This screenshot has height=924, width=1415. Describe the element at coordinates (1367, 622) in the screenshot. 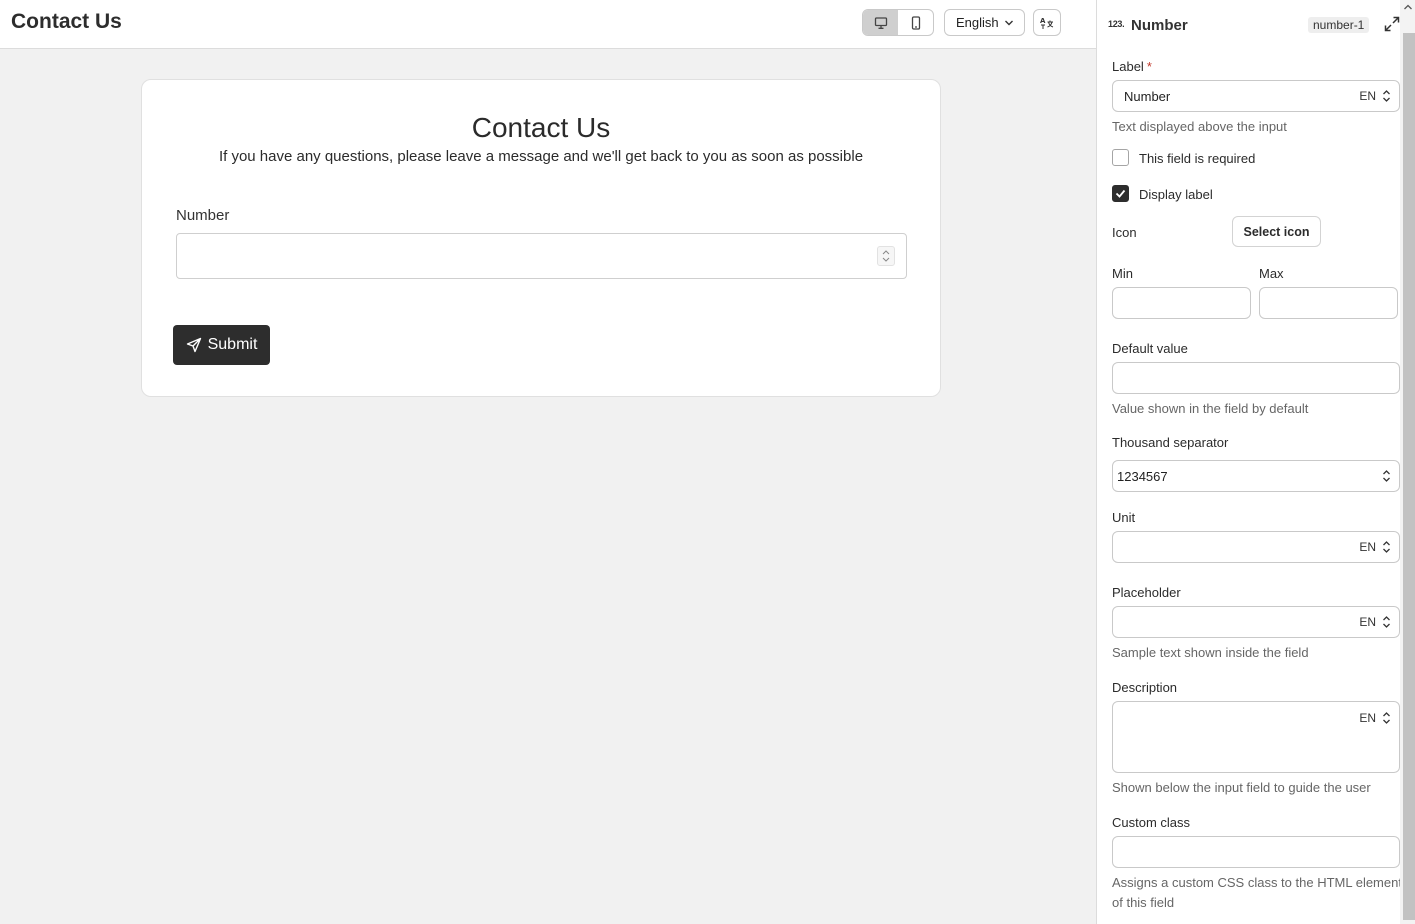

I see `placeholder-lang: EN` at that location.